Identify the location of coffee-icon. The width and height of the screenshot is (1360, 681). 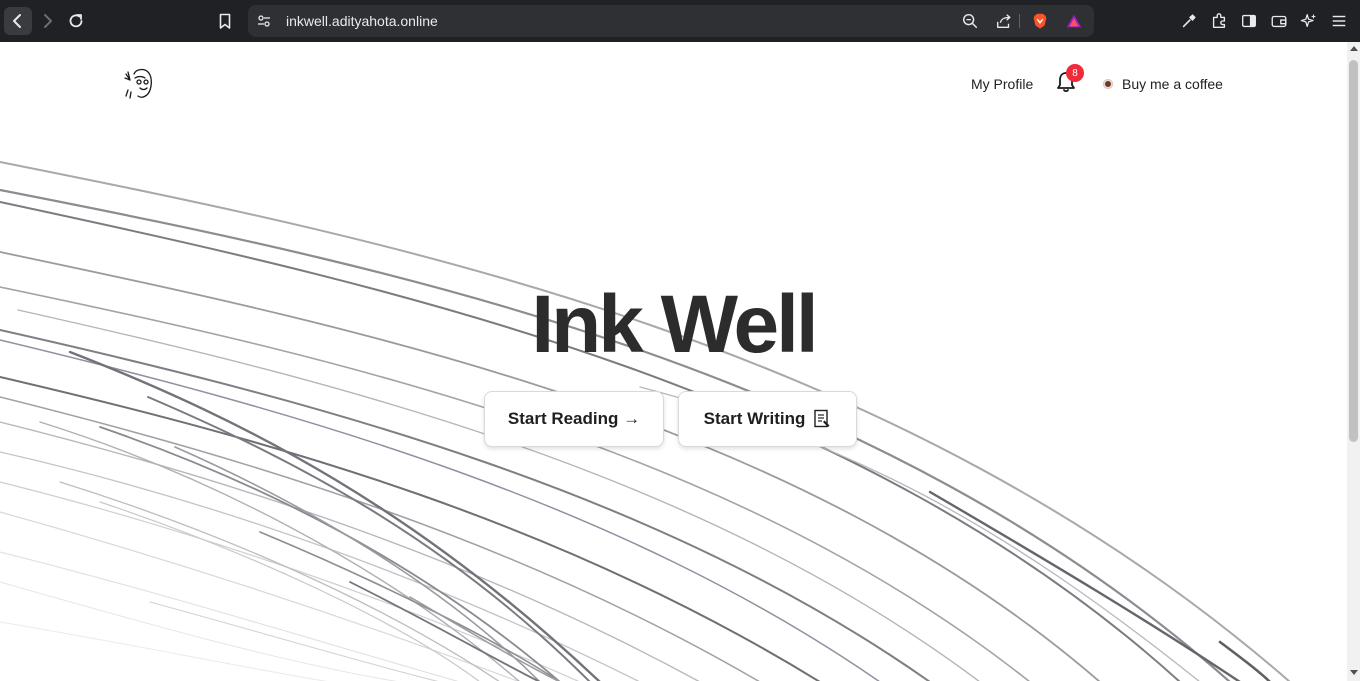
(1108, 84).